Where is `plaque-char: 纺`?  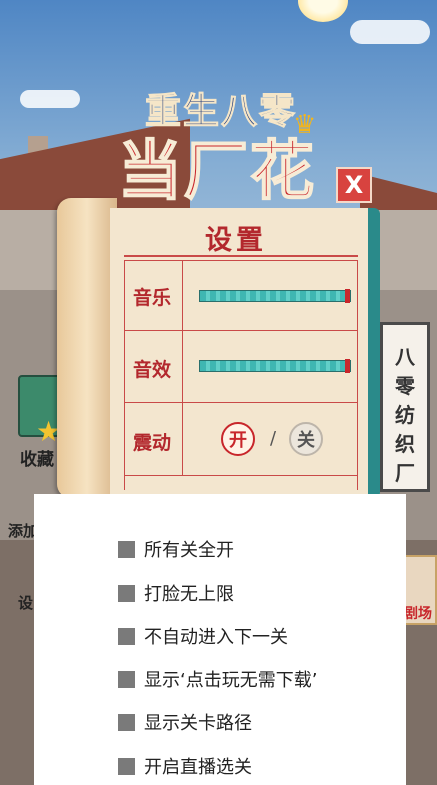 plaque-char: 纺 is located at coordinates (405, 415).